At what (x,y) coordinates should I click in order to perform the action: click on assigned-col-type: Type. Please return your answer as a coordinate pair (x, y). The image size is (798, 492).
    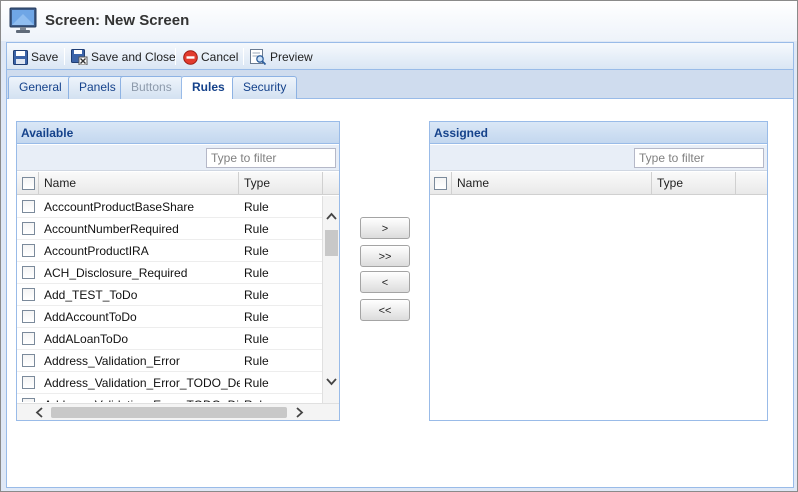
    Looking at the image, I should click on (694, 183).